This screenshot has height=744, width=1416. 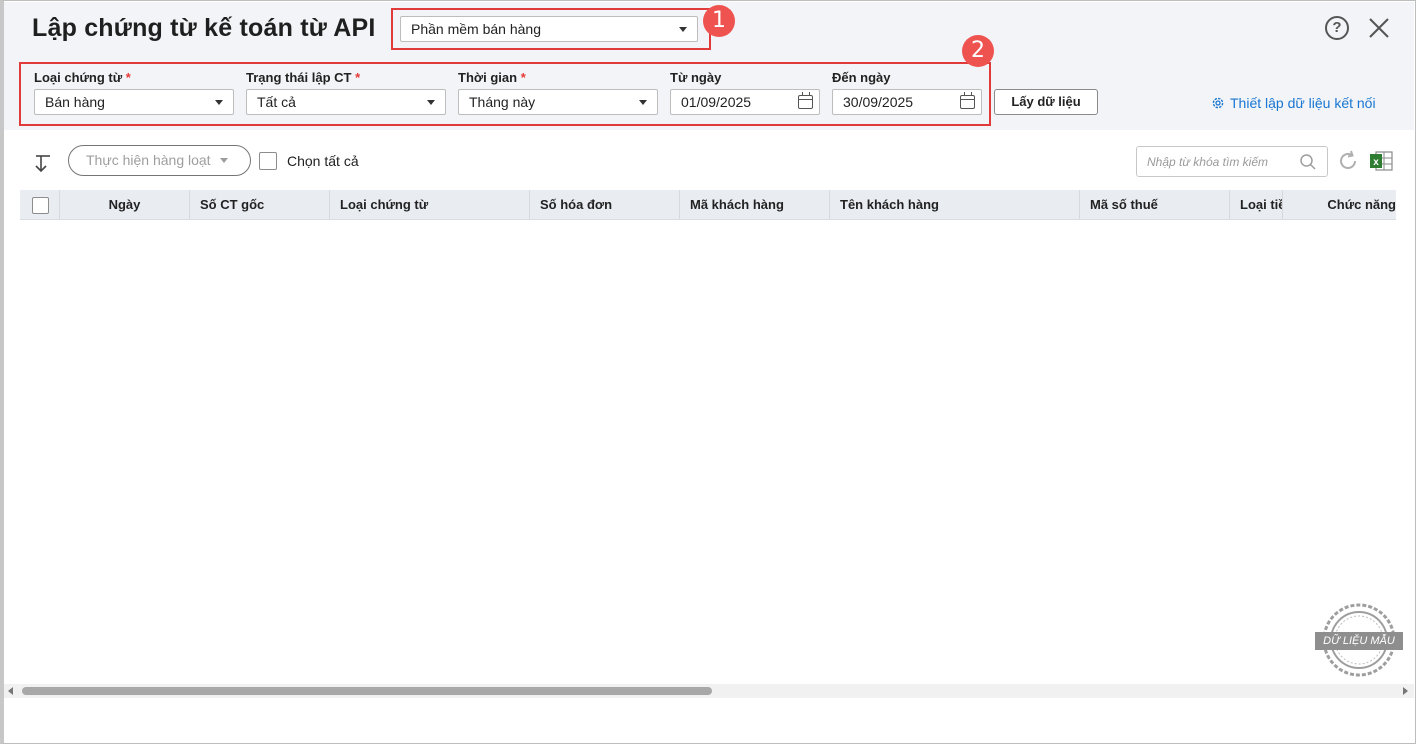 I want to click on svg-text: x, so click(x=1376, y=162).